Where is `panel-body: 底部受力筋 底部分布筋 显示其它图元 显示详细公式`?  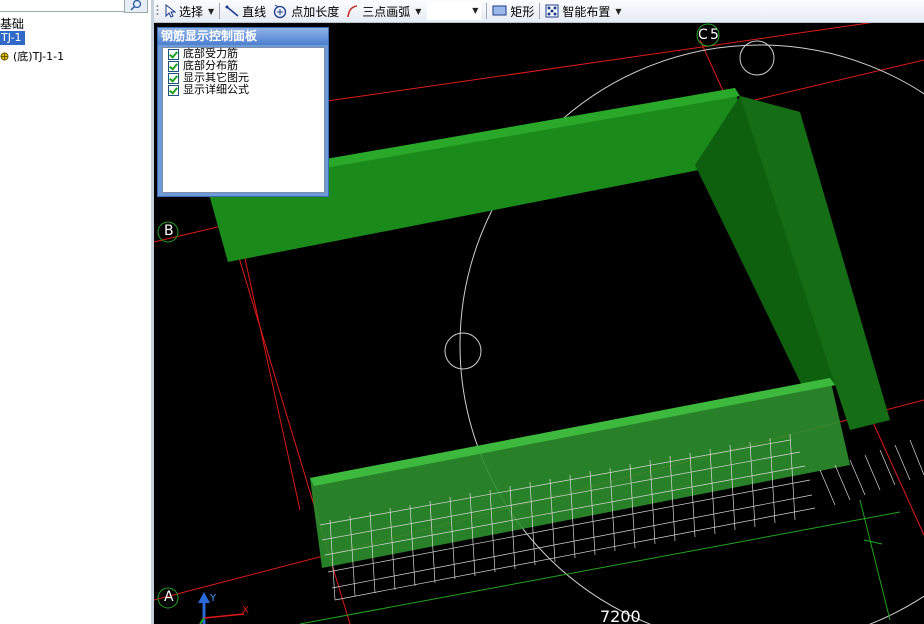
panel-body: 底部受力筋 底部分布筋 显示其它图元 显示详细公式 is located at coordinates (243, 120).